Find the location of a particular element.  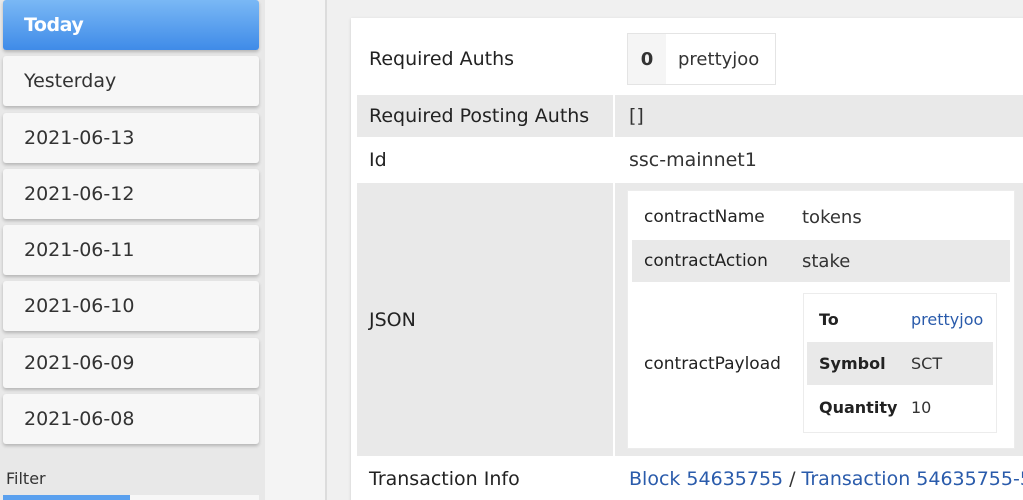

required-posting-auths-label: Required Posting Auths is located at coordinates (485, 116).